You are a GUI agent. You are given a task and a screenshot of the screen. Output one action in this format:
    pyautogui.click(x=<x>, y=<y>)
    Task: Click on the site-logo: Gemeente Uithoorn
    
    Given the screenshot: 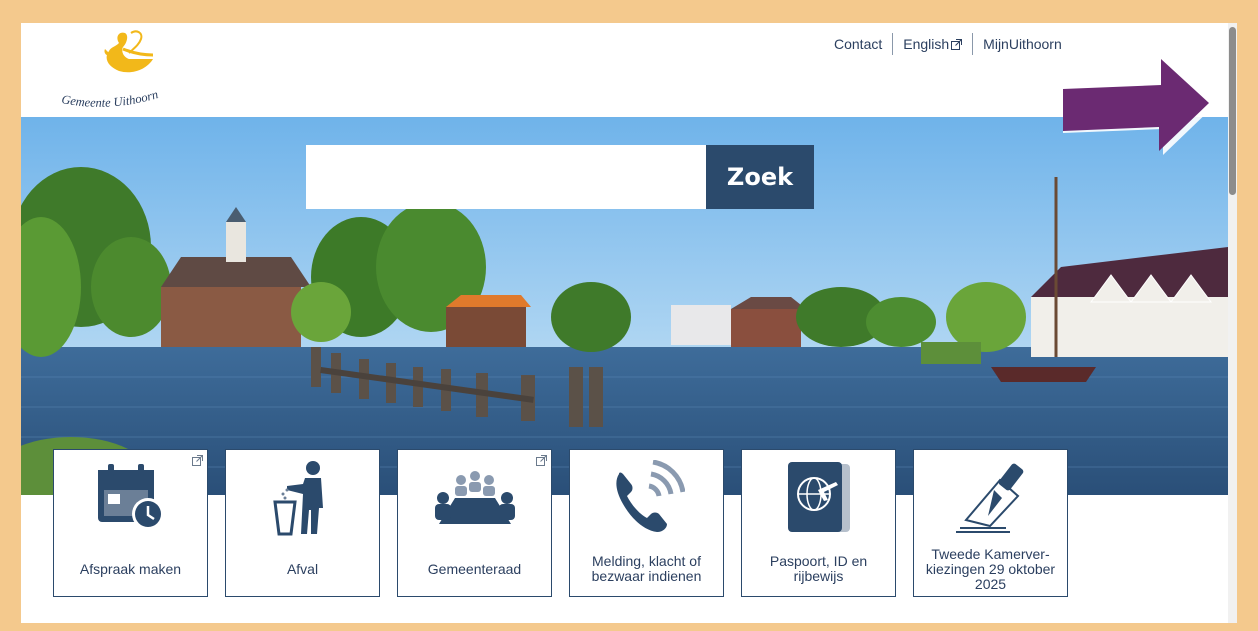 What is the action you would take?
    pyautogui.click(x=122, y=70)
    